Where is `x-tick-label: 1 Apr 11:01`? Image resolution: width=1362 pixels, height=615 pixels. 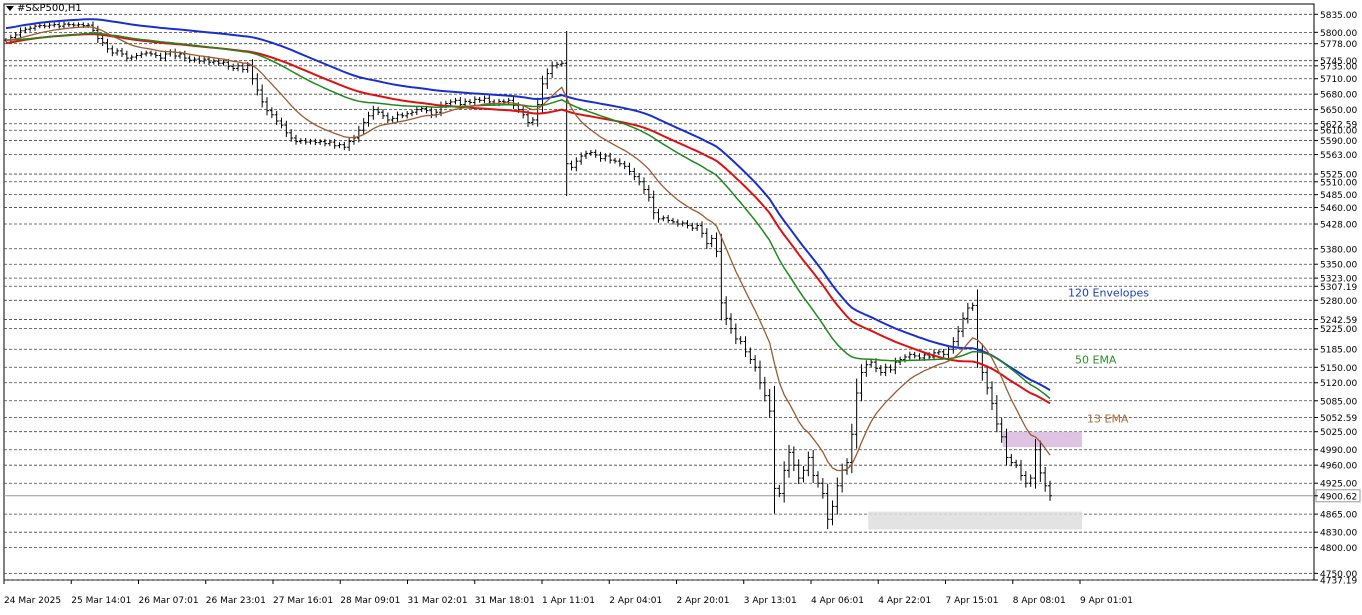 x-tick-label: 1 Apr 11:01 is located at coordinates (568, 601).